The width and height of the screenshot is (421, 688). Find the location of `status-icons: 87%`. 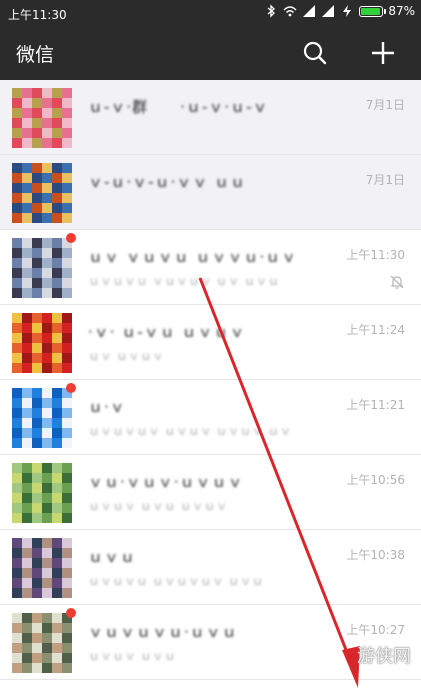

status-icons: 87% is located at coordinates (339, 11).